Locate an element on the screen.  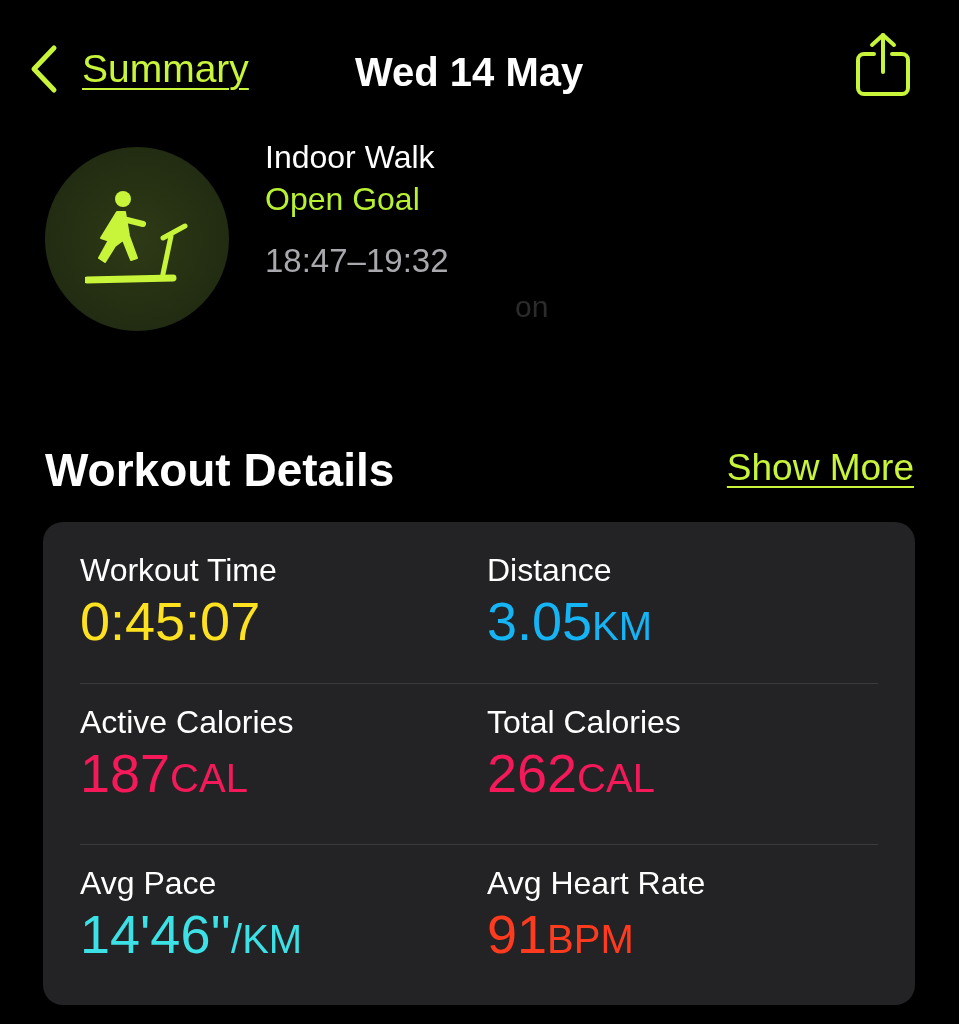
metric-value: 3.05KM is located at coordinates (570, 621).